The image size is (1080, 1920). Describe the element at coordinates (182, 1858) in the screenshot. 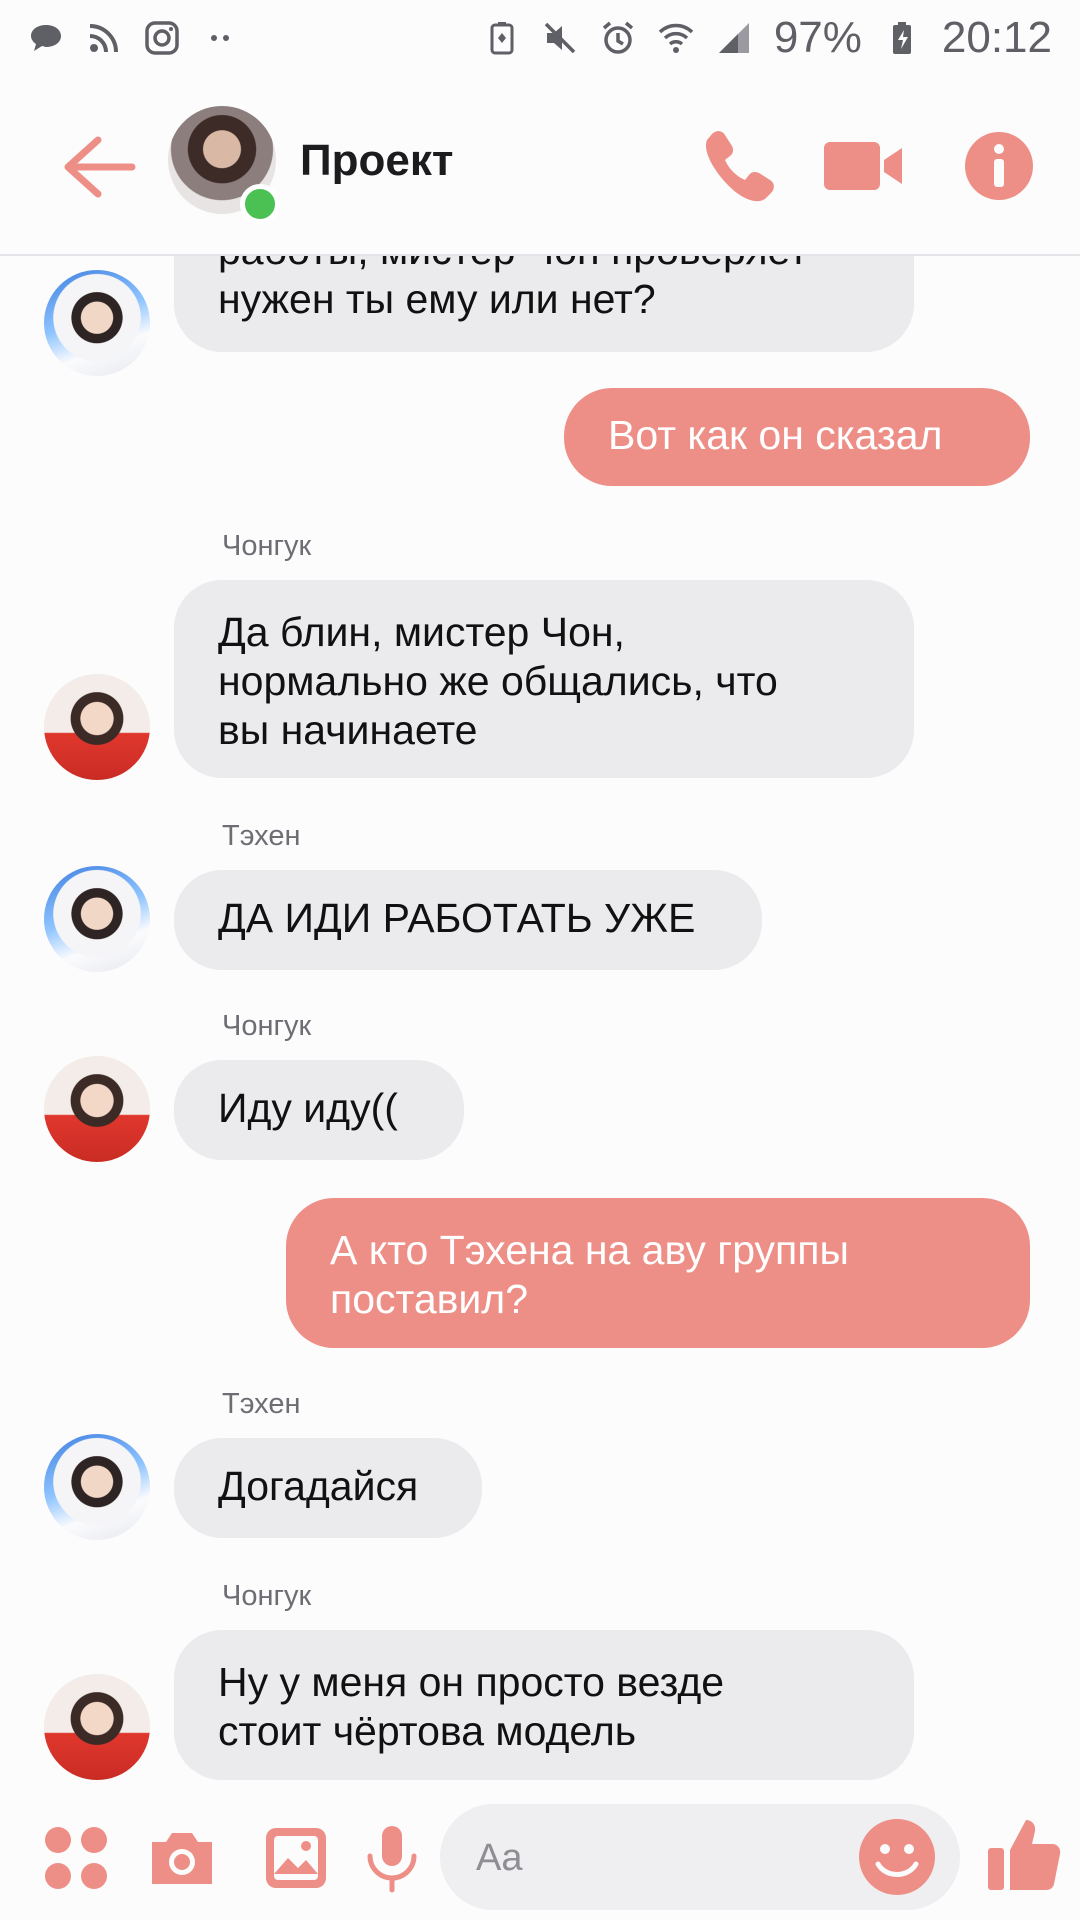

I see `camera-icon` at that location.